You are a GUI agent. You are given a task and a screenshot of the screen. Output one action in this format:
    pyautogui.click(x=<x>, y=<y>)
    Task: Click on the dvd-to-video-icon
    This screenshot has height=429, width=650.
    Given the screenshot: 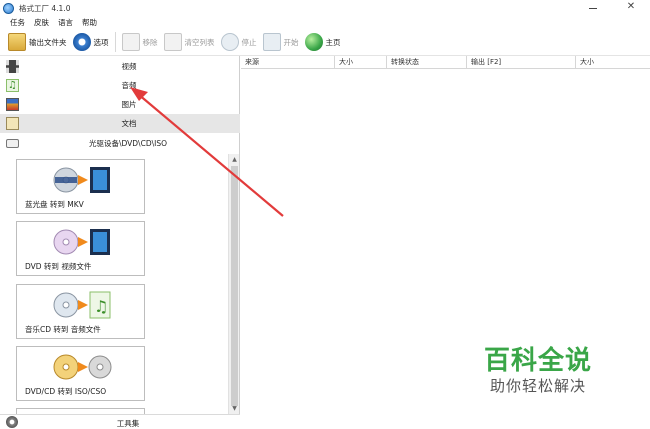 What is the action you would take?
    pyautogui.click(x=81, y=242)
    